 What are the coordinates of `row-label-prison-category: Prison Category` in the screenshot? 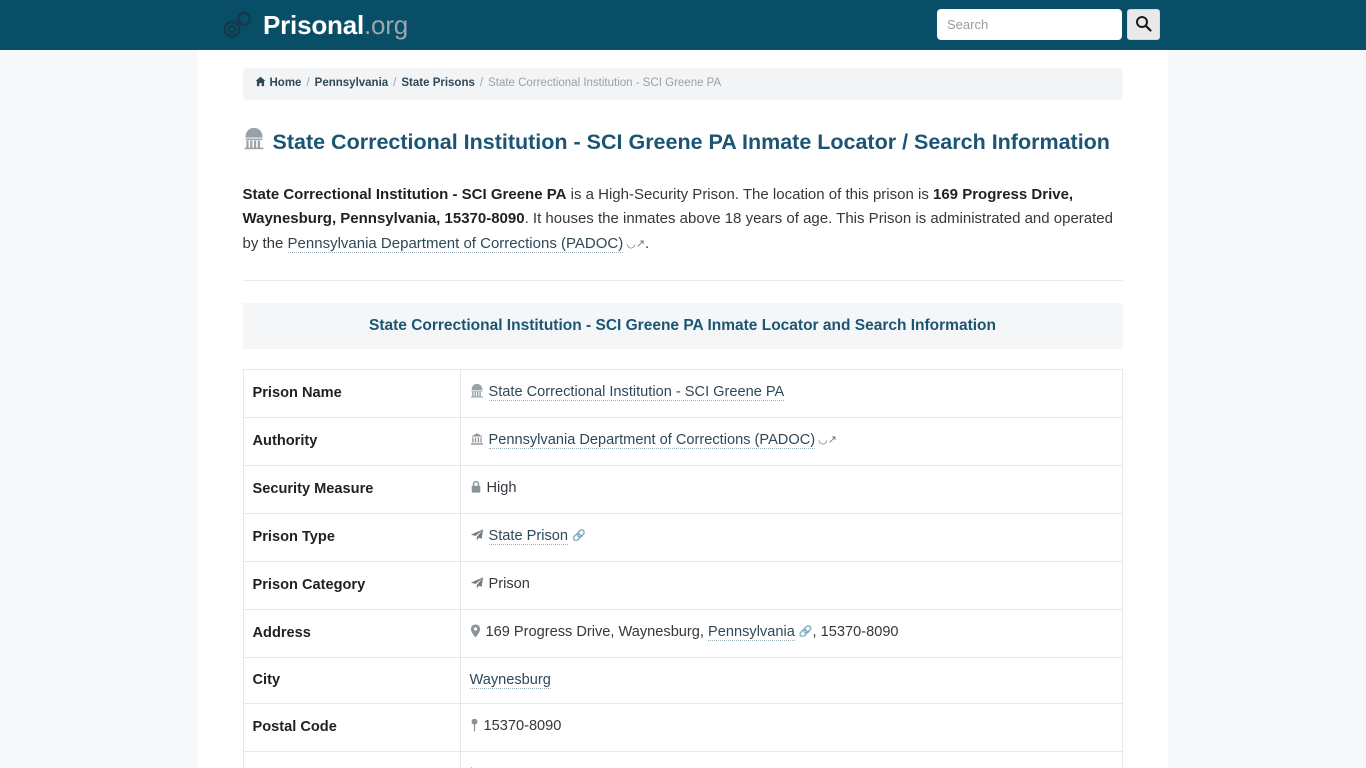 It's located at (351, 585).